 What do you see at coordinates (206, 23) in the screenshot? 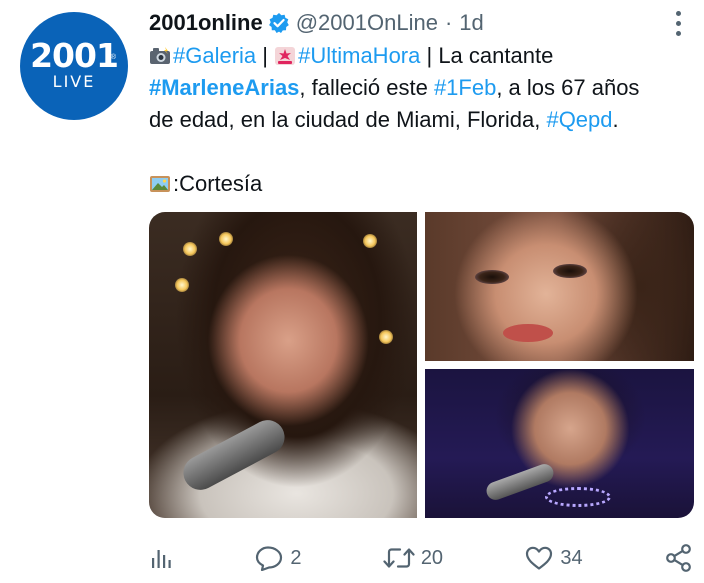
I see `author-name: 2001online` at bounding box center [206, 23].